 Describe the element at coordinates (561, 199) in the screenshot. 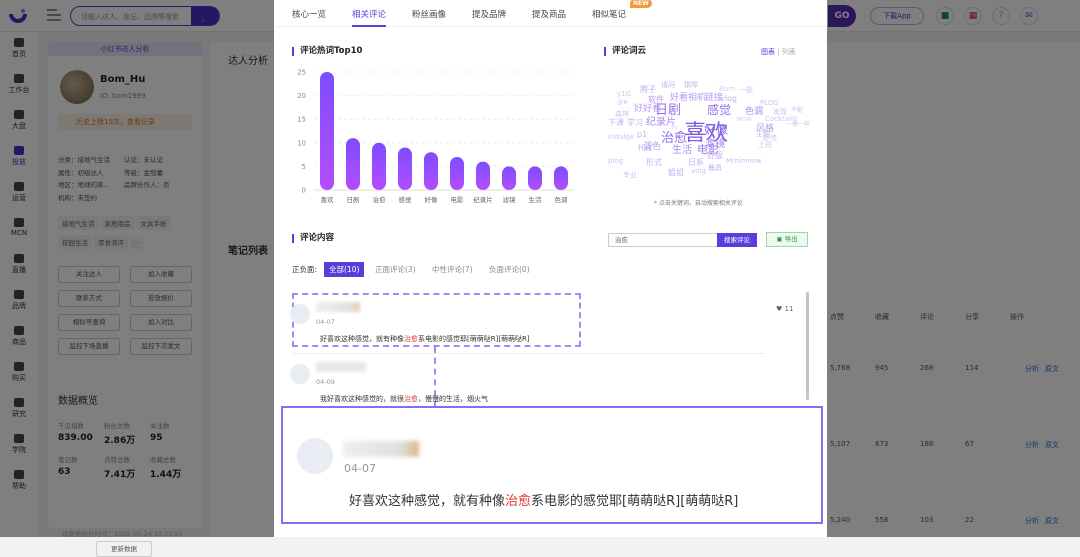

I see `x-tick-label: 色调` at that location.